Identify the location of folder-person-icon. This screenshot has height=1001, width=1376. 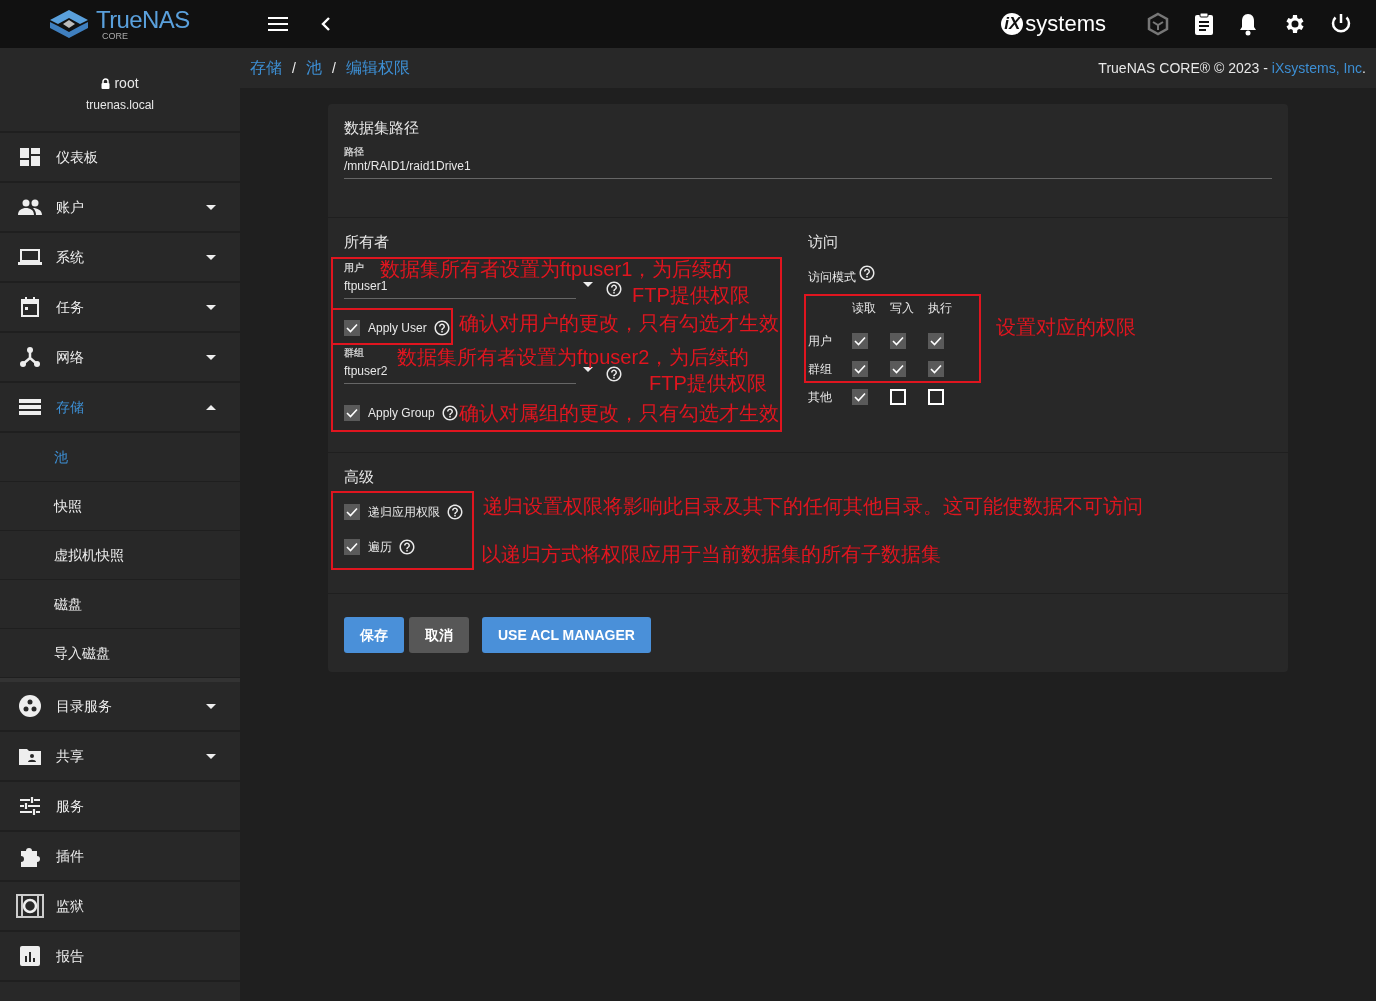
(30, 756).